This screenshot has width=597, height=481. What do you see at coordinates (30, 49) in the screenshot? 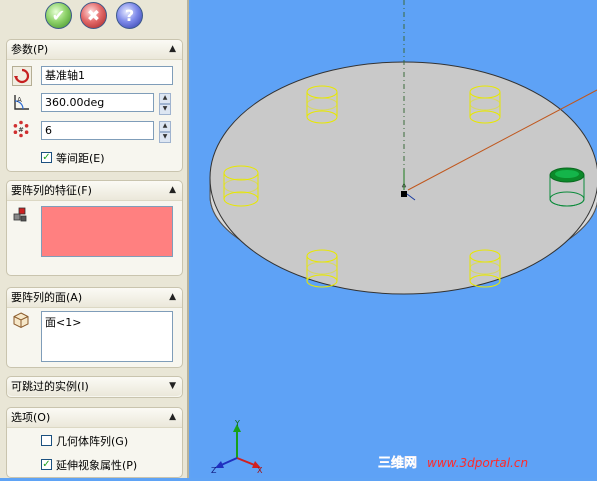
I see `parameters-title: 参数(P)` at bounding box center [30, 49].